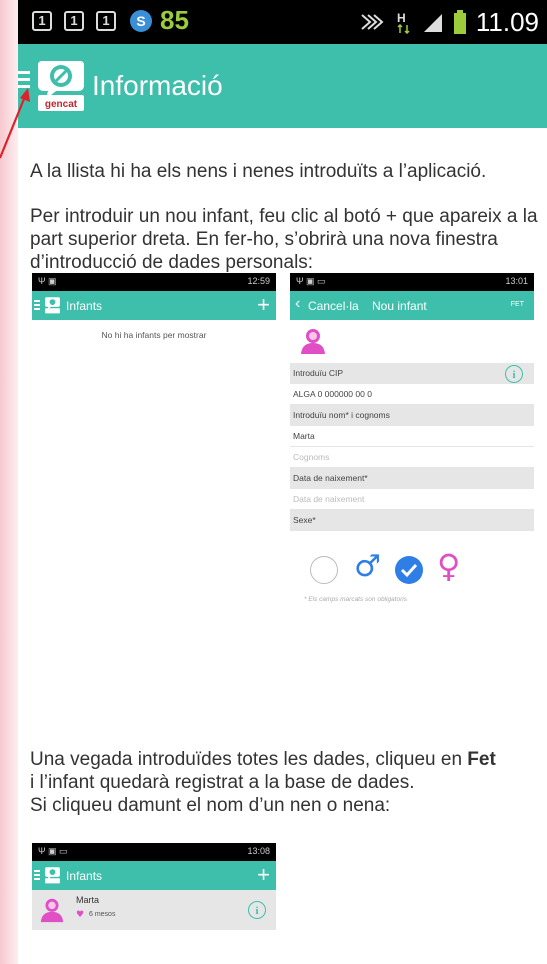 The image size is (547, 964). What do you see at coordinates (154, 282) in the screenshot?
I see `mini-status-bar: Ψ ▣ 12:59` at bounding box center [154, 282].